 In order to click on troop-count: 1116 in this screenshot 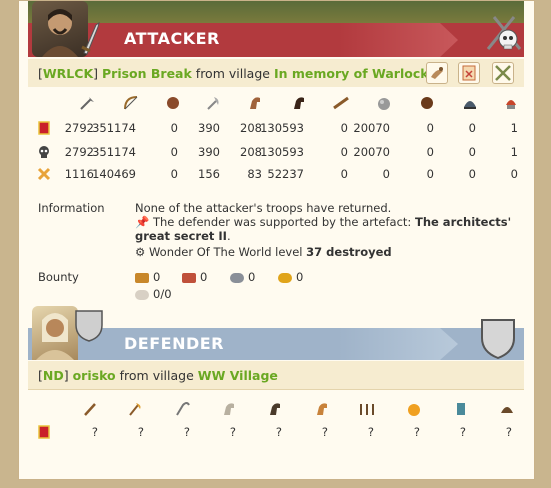, I will do `click(79, 174)`.